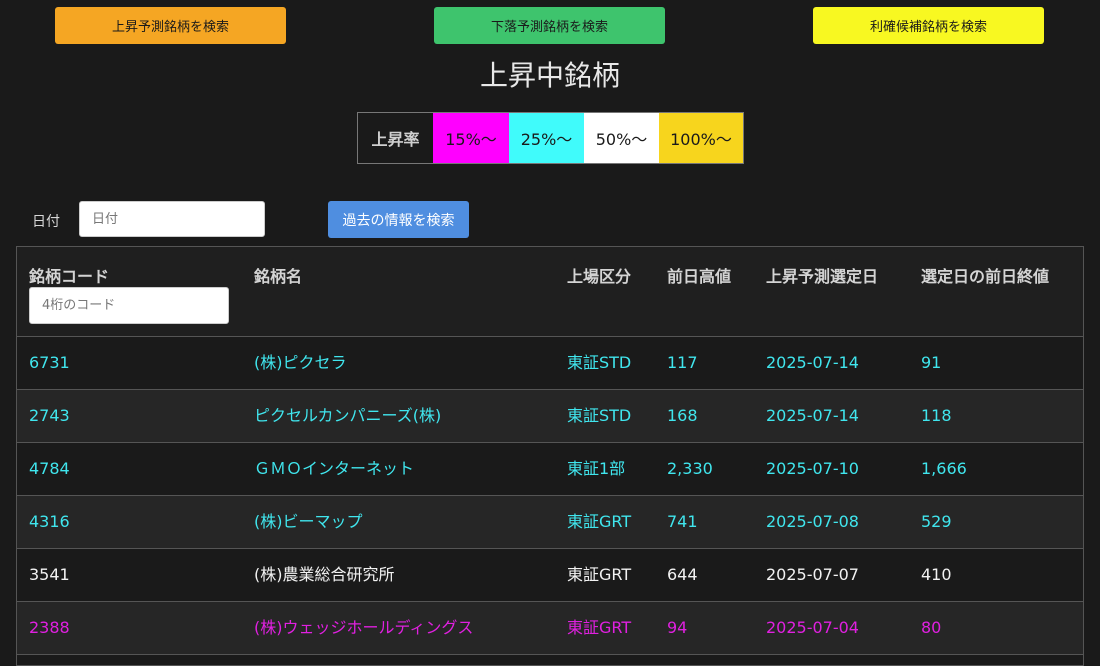 Image resolution: width=1100 pixels, height=666 pixels. I want to click on cell-name: ピクセルカンパニーズ(株), so click(347, 416).